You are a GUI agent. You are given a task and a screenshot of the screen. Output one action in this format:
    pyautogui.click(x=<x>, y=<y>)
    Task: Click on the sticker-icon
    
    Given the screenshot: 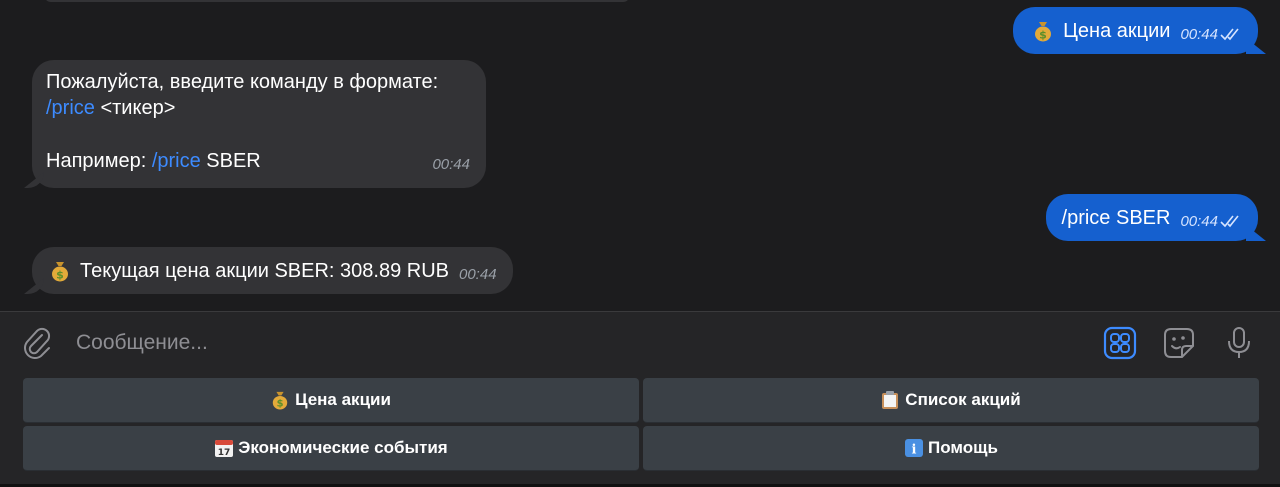 What is the action you would take?
    pyautogui.click(x=1179, y=343)
    